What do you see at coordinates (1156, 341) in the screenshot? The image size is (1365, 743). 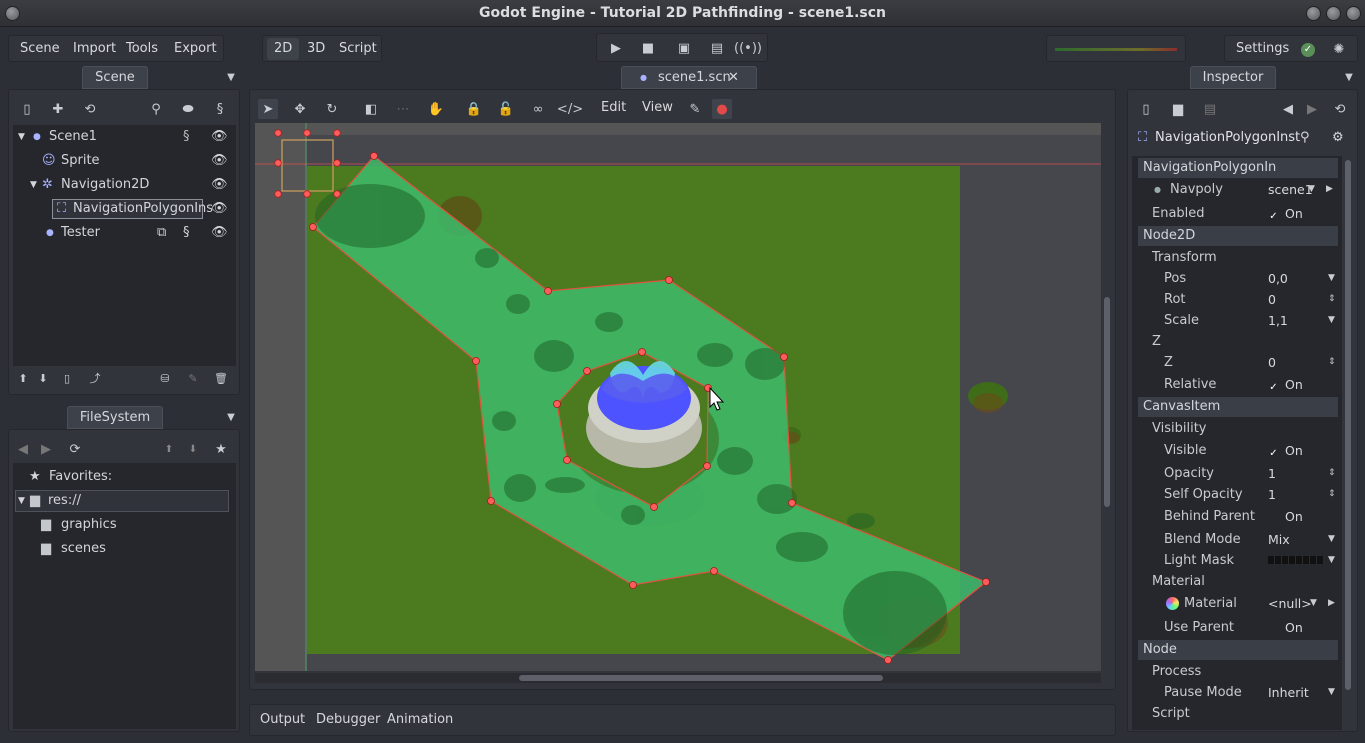 I see `group-z: Z` at bounding box center [1156, 341].